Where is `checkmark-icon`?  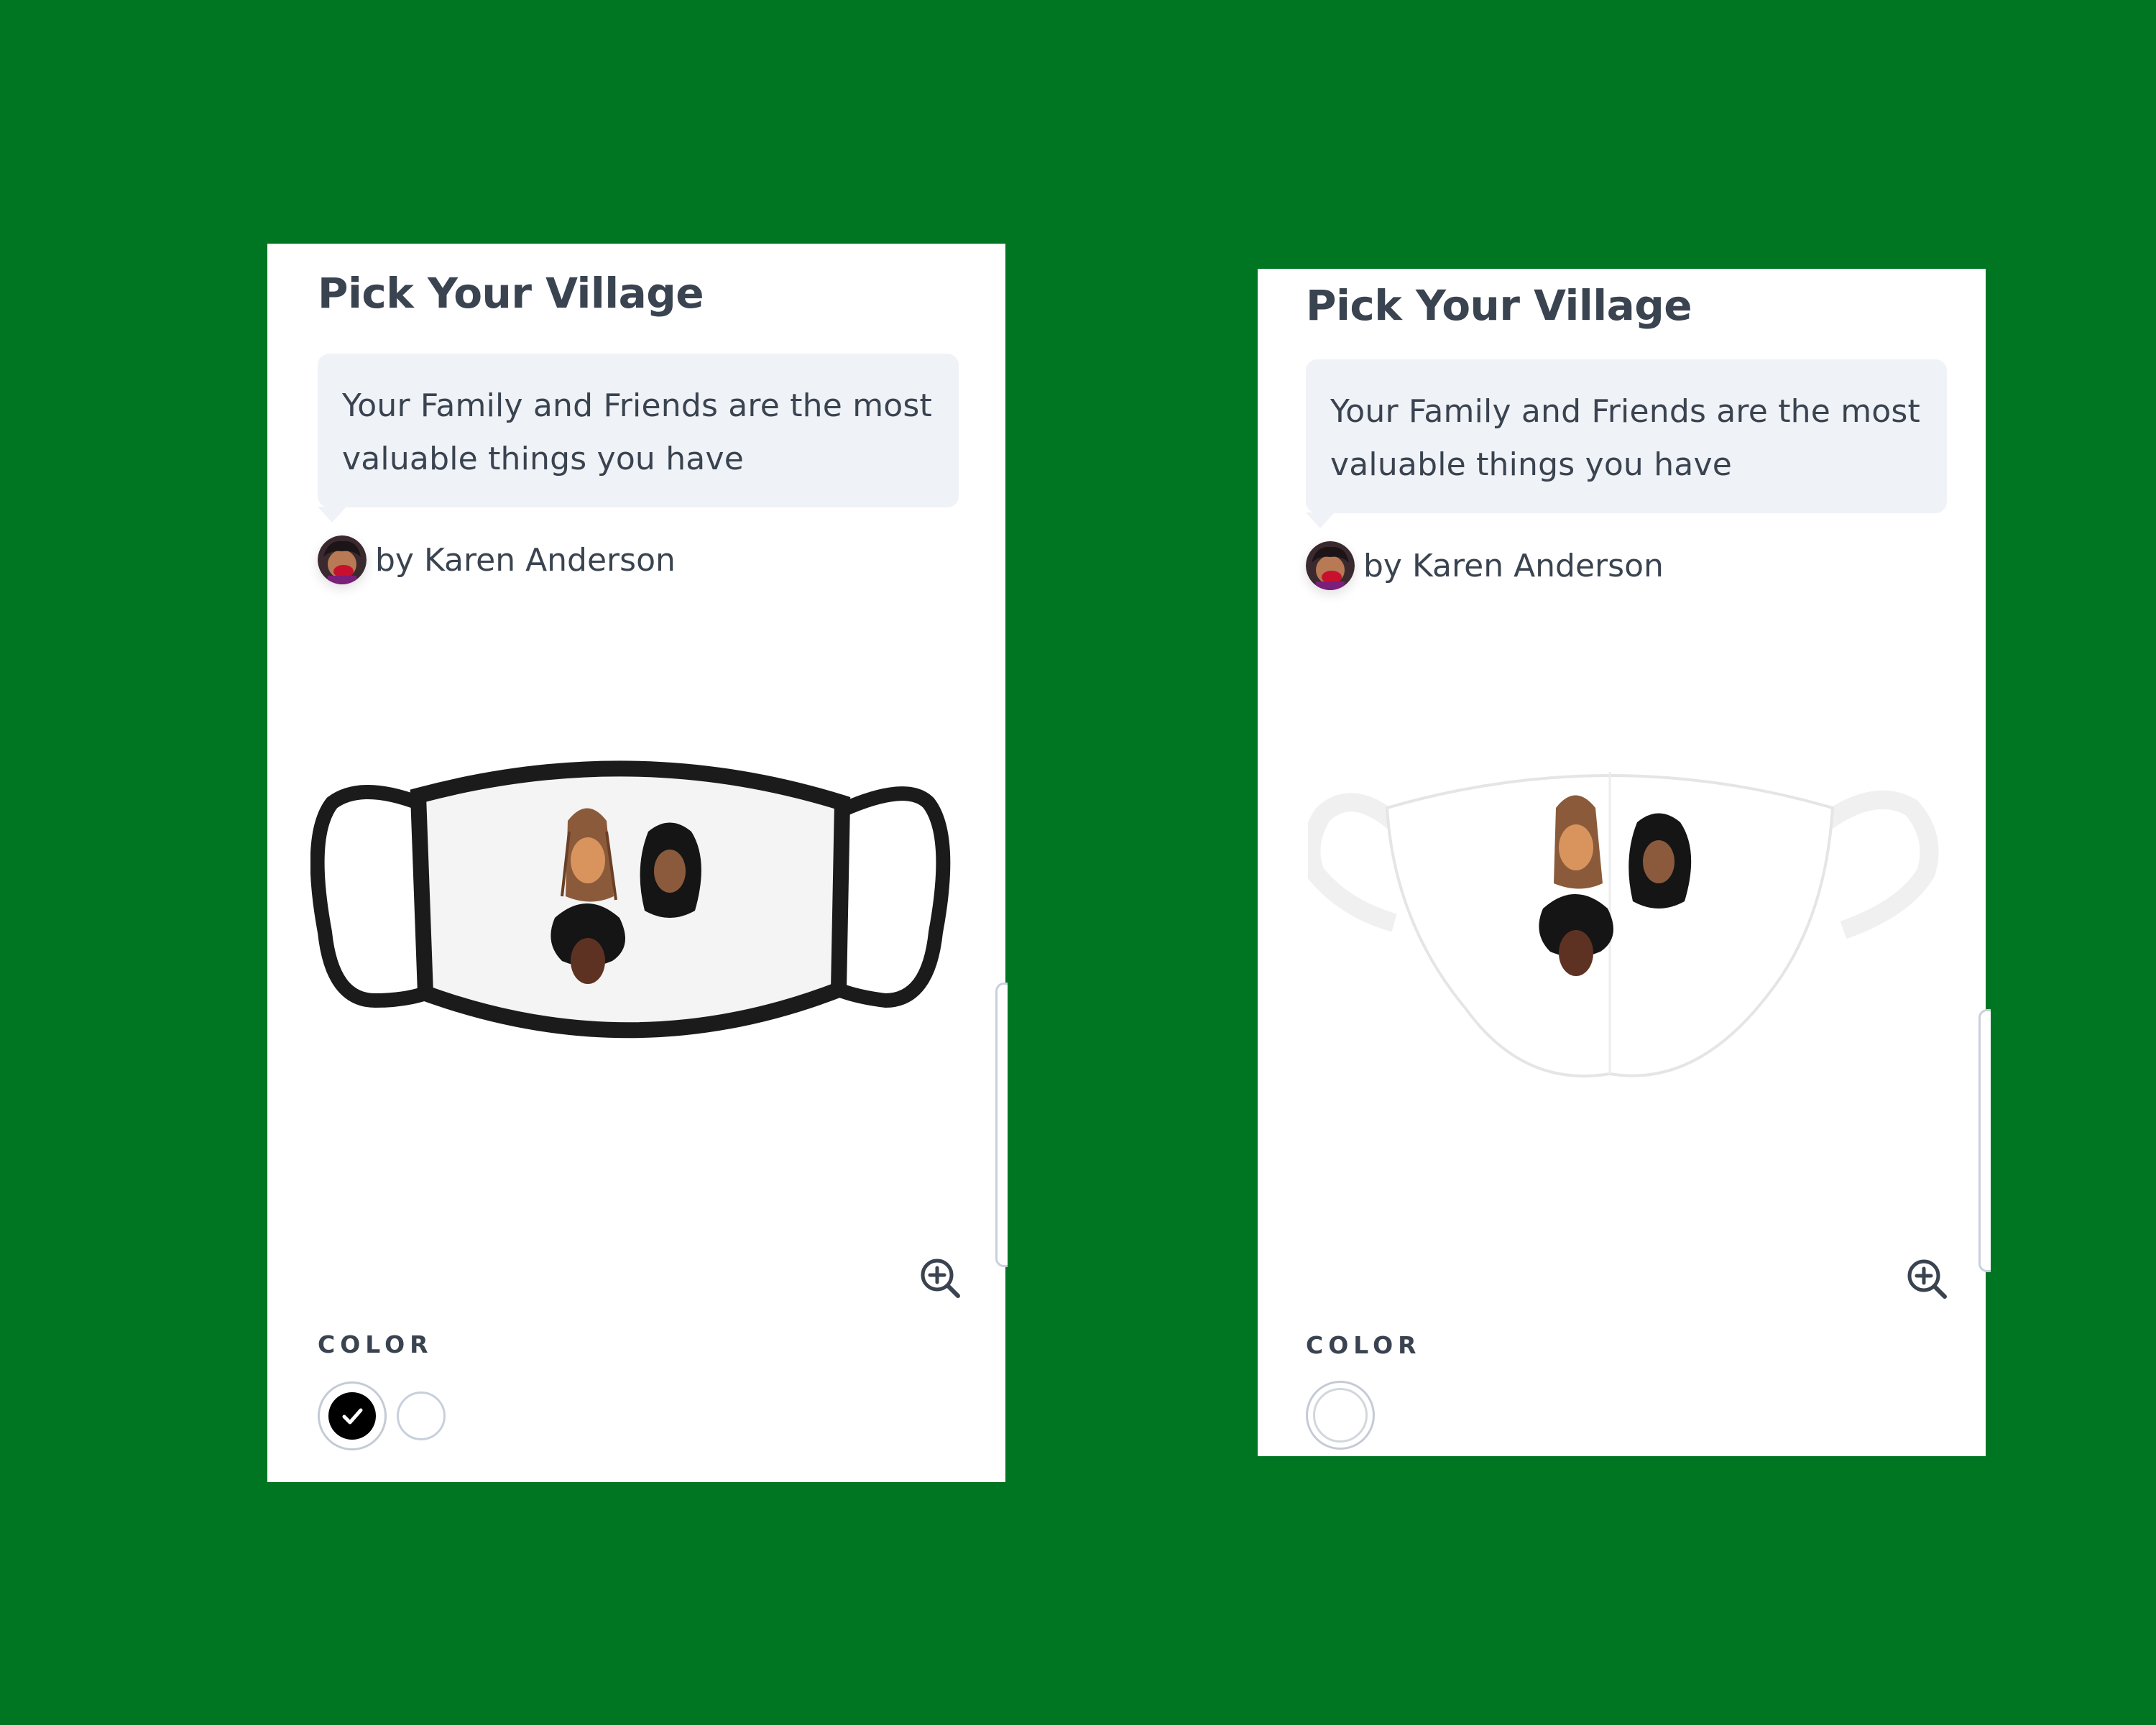 checkmark-icon is located at coordinates (352, 1416).